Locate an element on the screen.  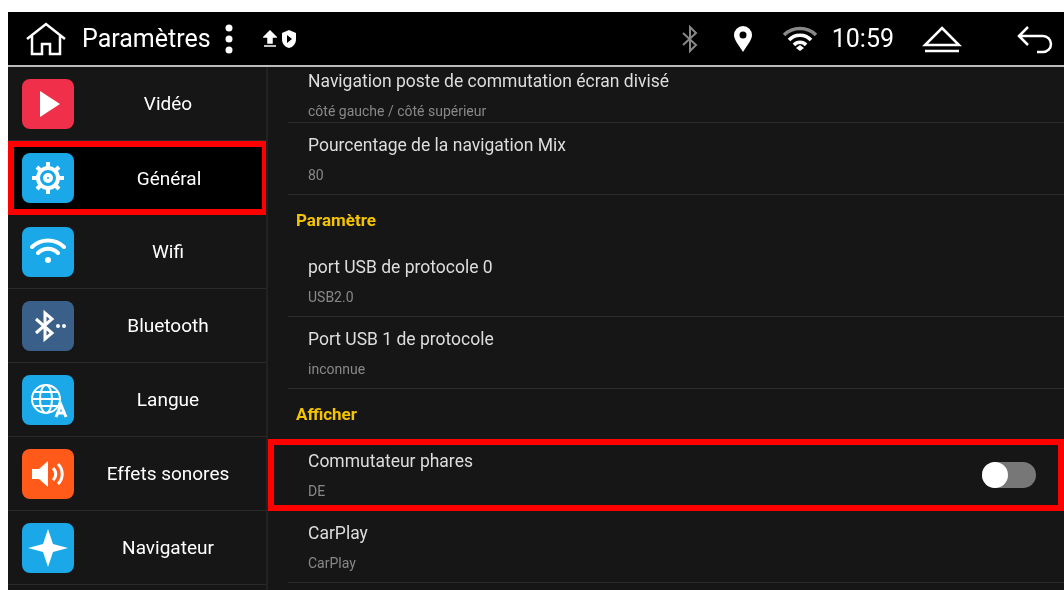
setting-value: DE is located at coordinates (317, 491).